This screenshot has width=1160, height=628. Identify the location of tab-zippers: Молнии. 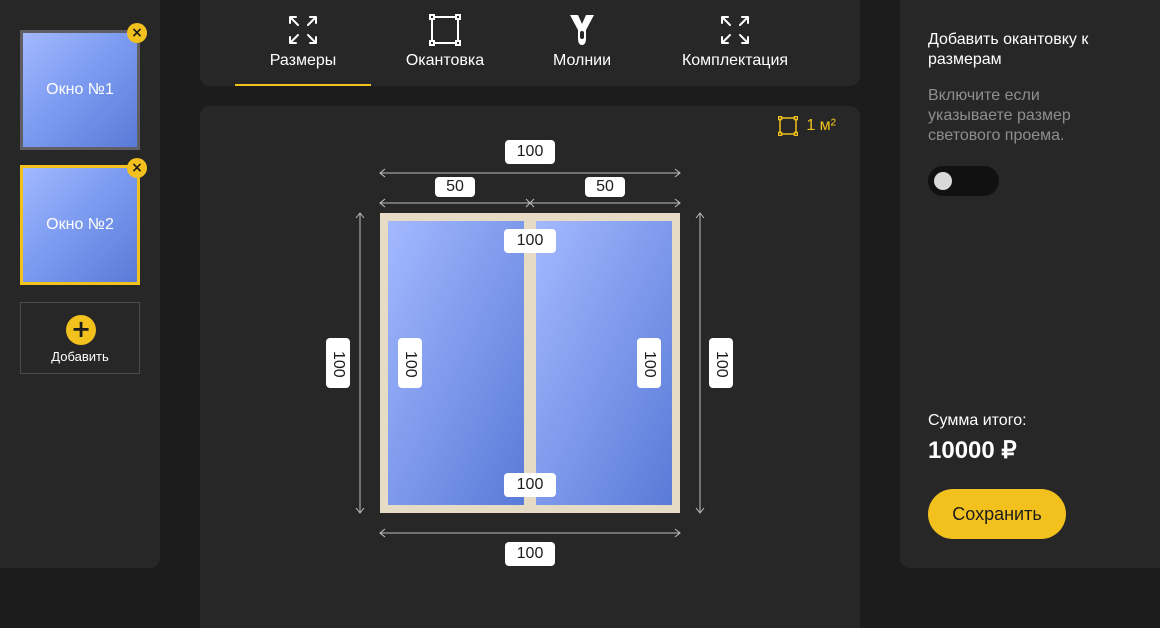
(582, 43).